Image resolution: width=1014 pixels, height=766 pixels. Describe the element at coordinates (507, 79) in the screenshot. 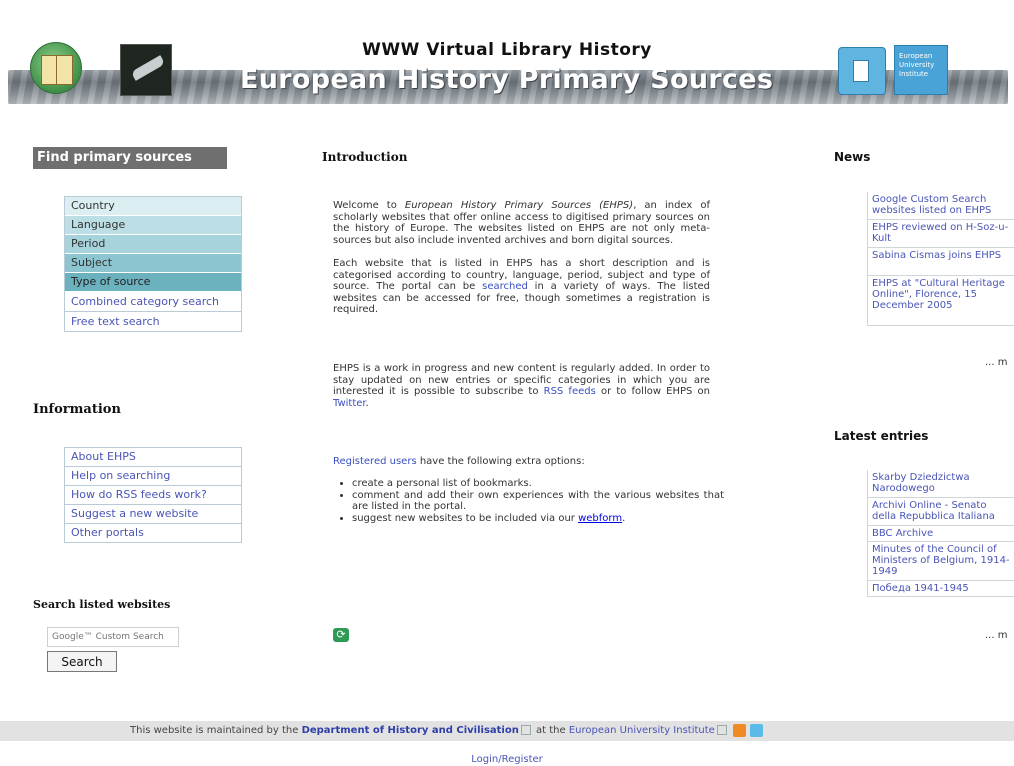

I see `site-title: European History Primary Sources` at that location.